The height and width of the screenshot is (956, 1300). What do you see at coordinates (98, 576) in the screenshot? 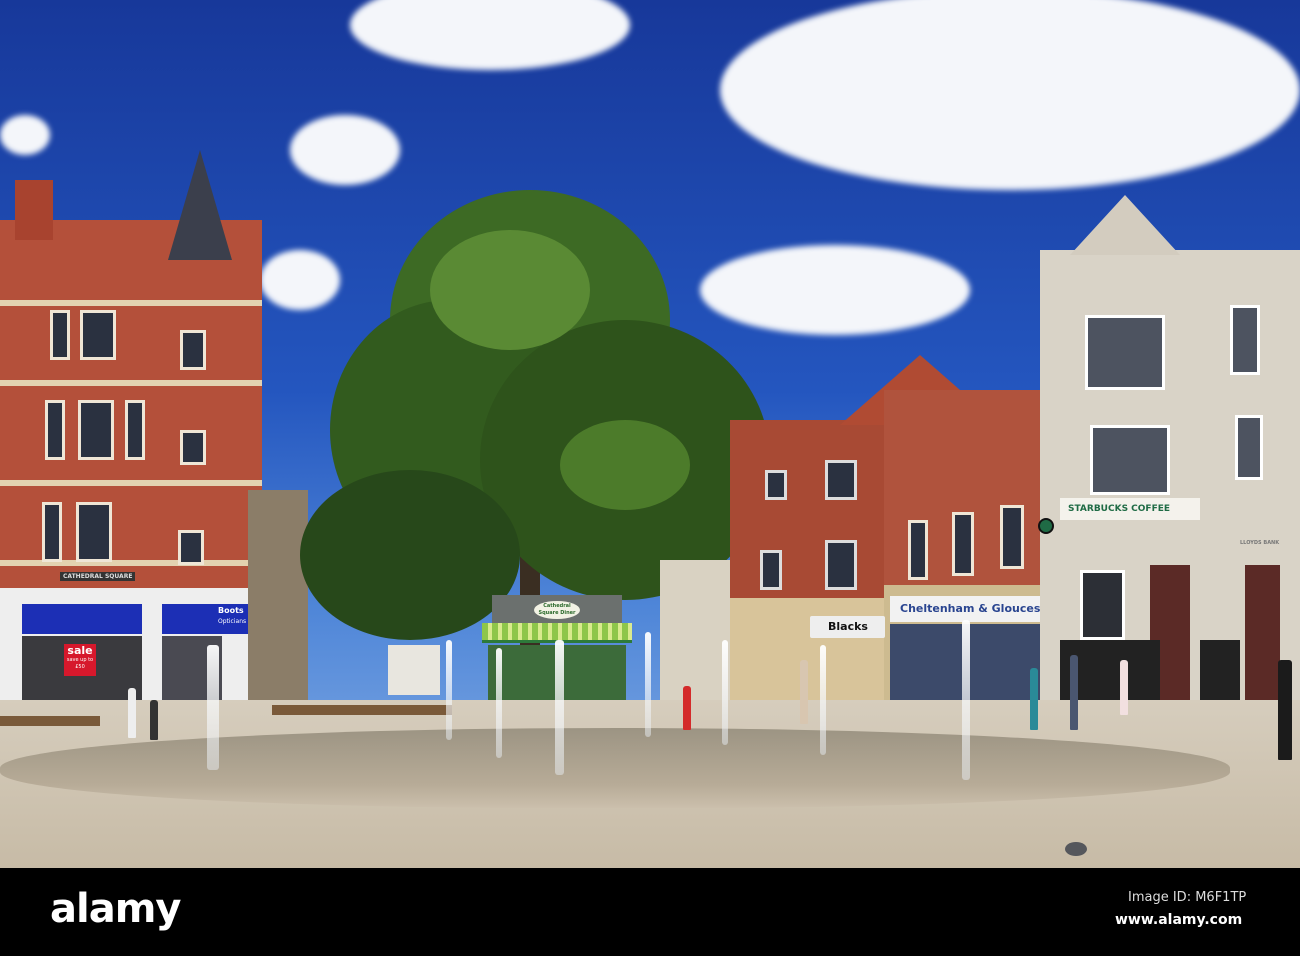
I see `cathedral-square-sign: CATHEDRAL SQUARE` at bounding box center [98, 576].